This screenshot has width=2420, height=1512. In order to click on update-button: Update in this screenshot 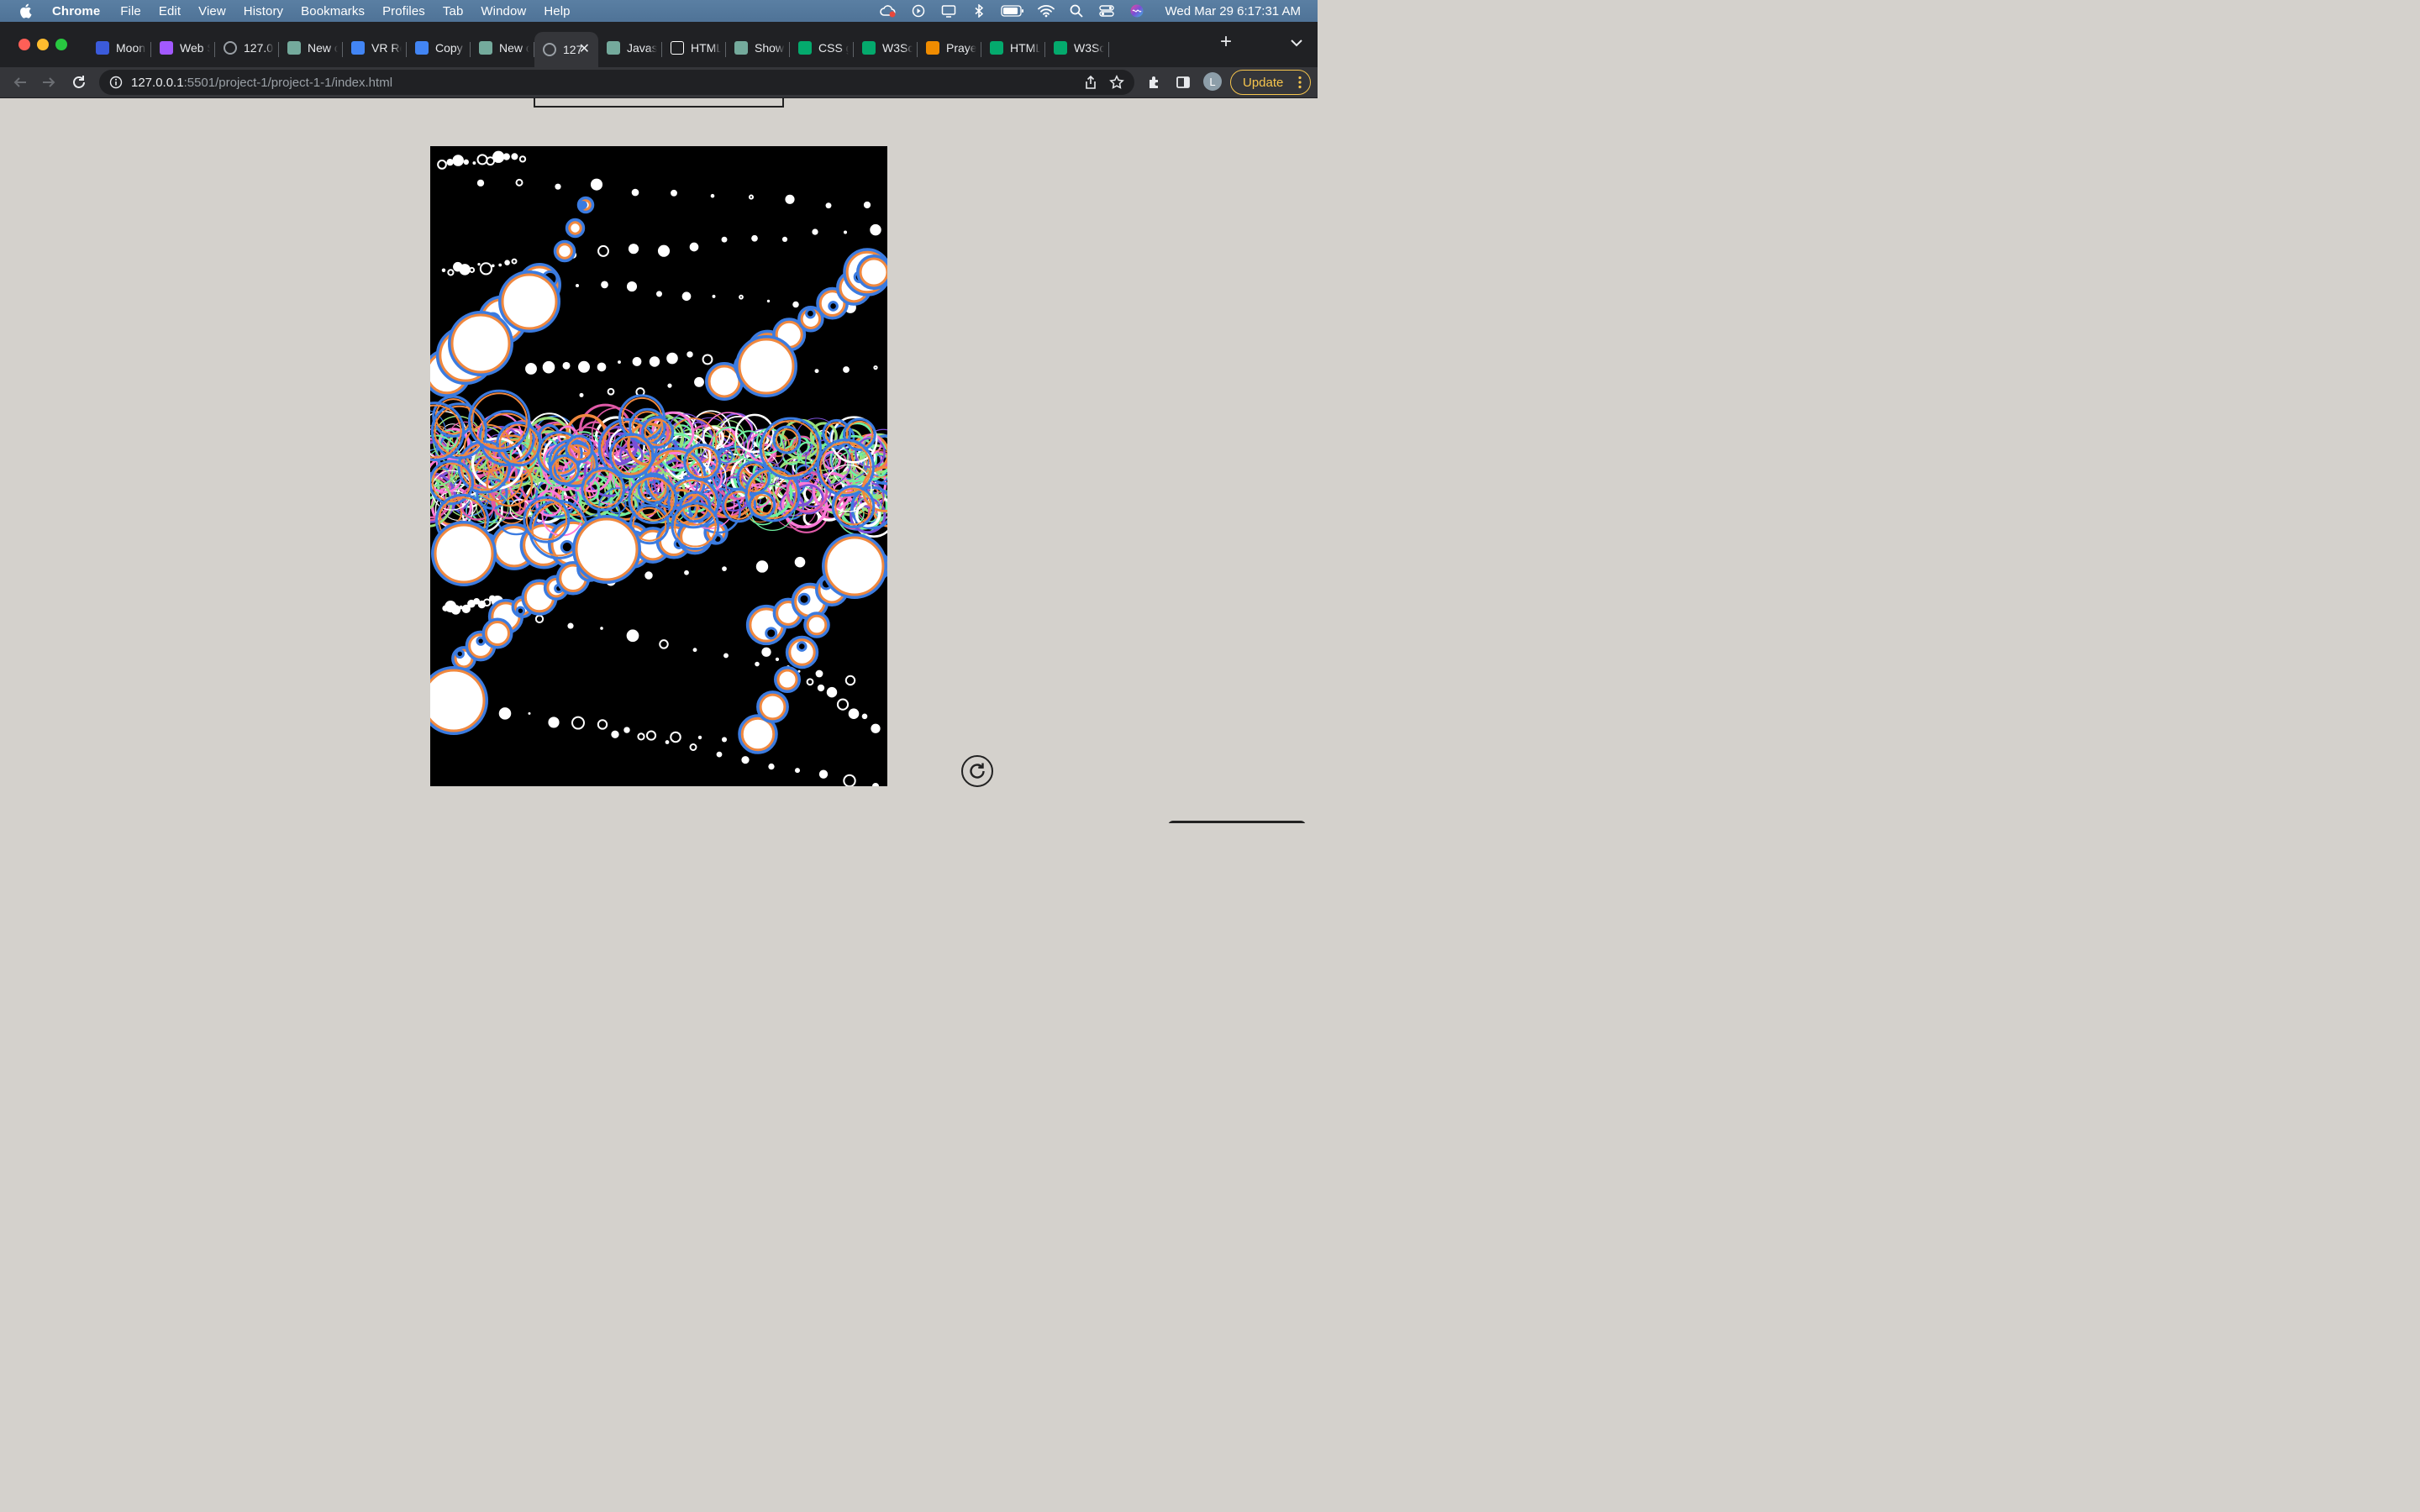, I will do `click(1270, 82)`.